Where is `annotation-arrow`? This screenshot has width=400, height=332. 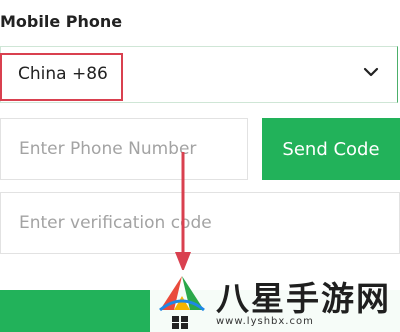 annotation-arrow is located at coordinates (183, 212).